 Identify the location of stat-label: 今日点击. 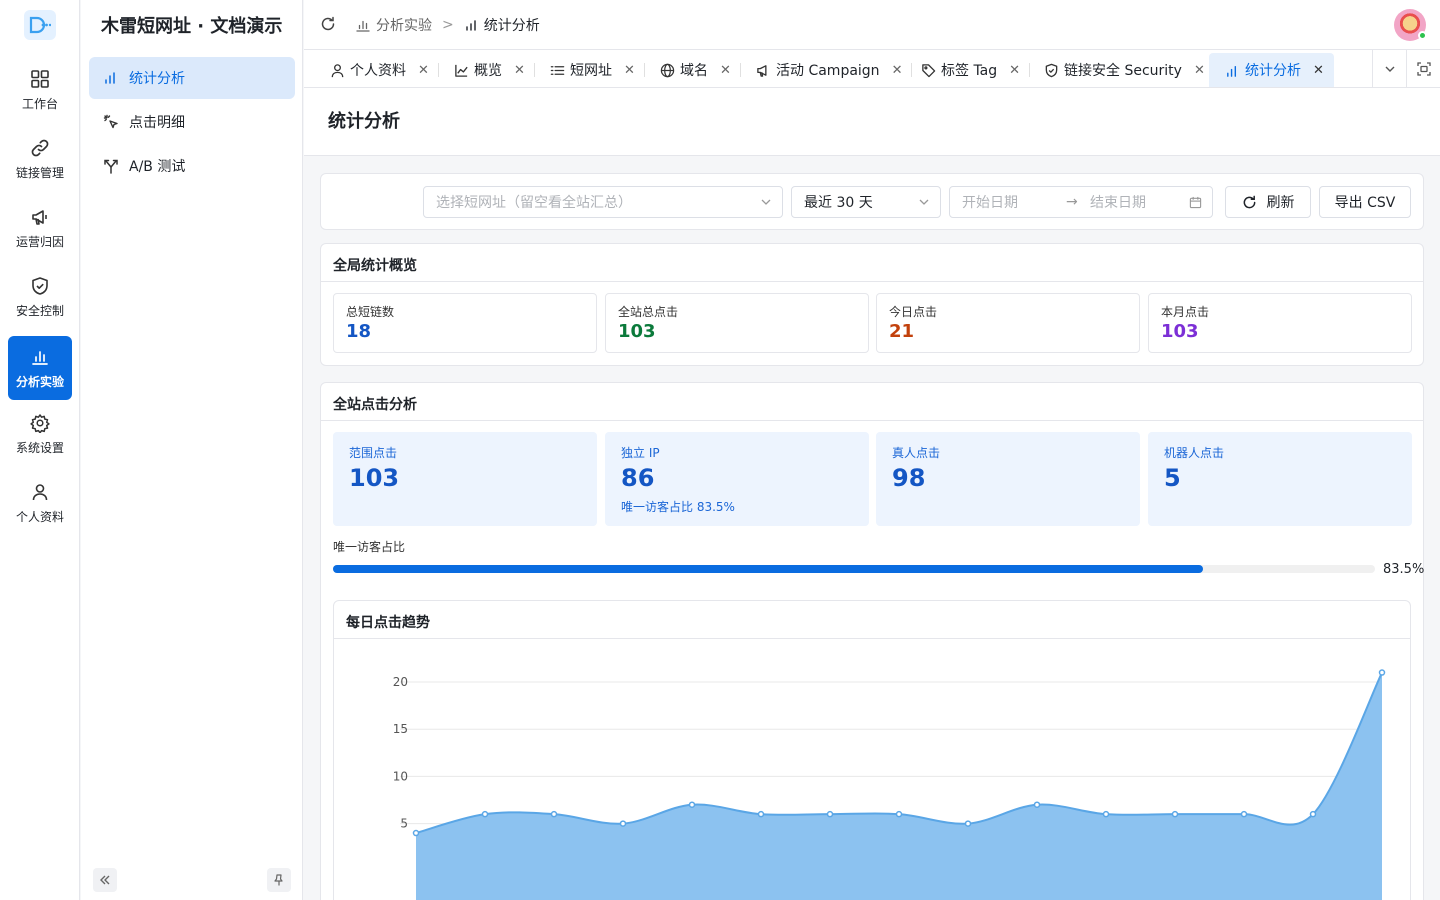
(913, 312).